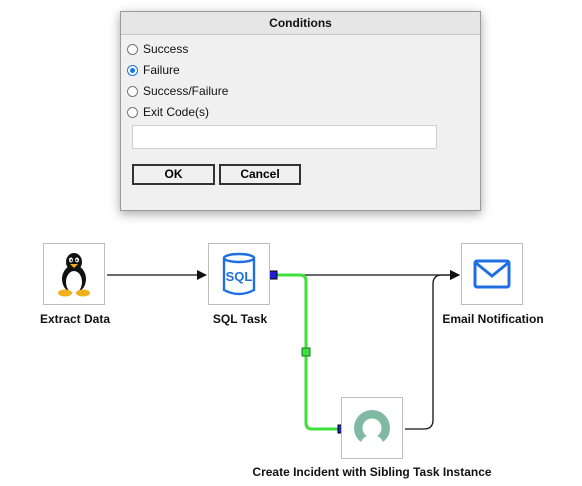 This screenshot has width=582, height=486. I want to click on node-extract-data, so click(74, 274).